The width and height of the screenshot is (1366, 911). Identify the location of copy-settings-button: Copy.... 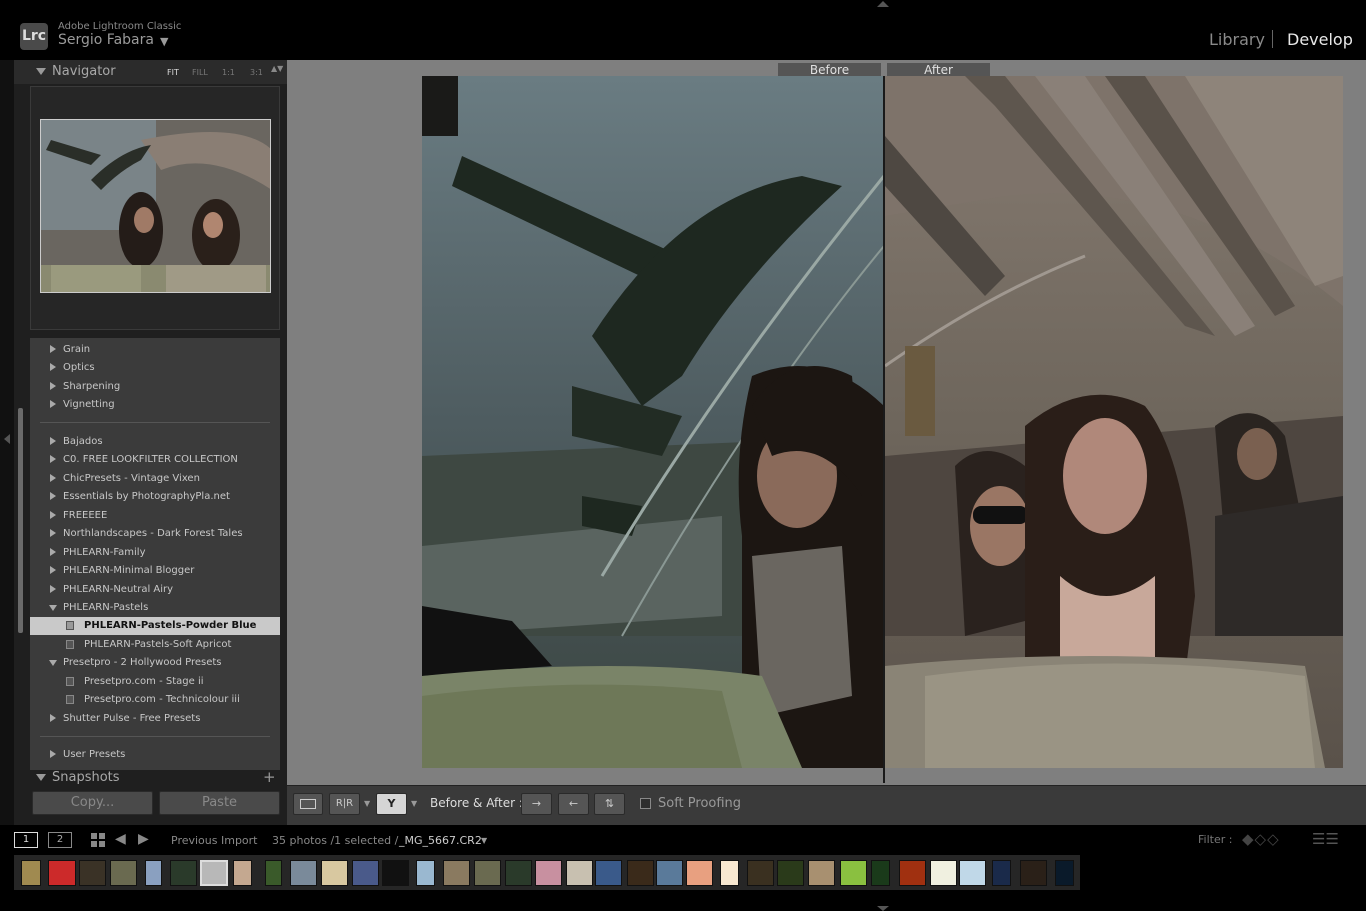
(92, 803).